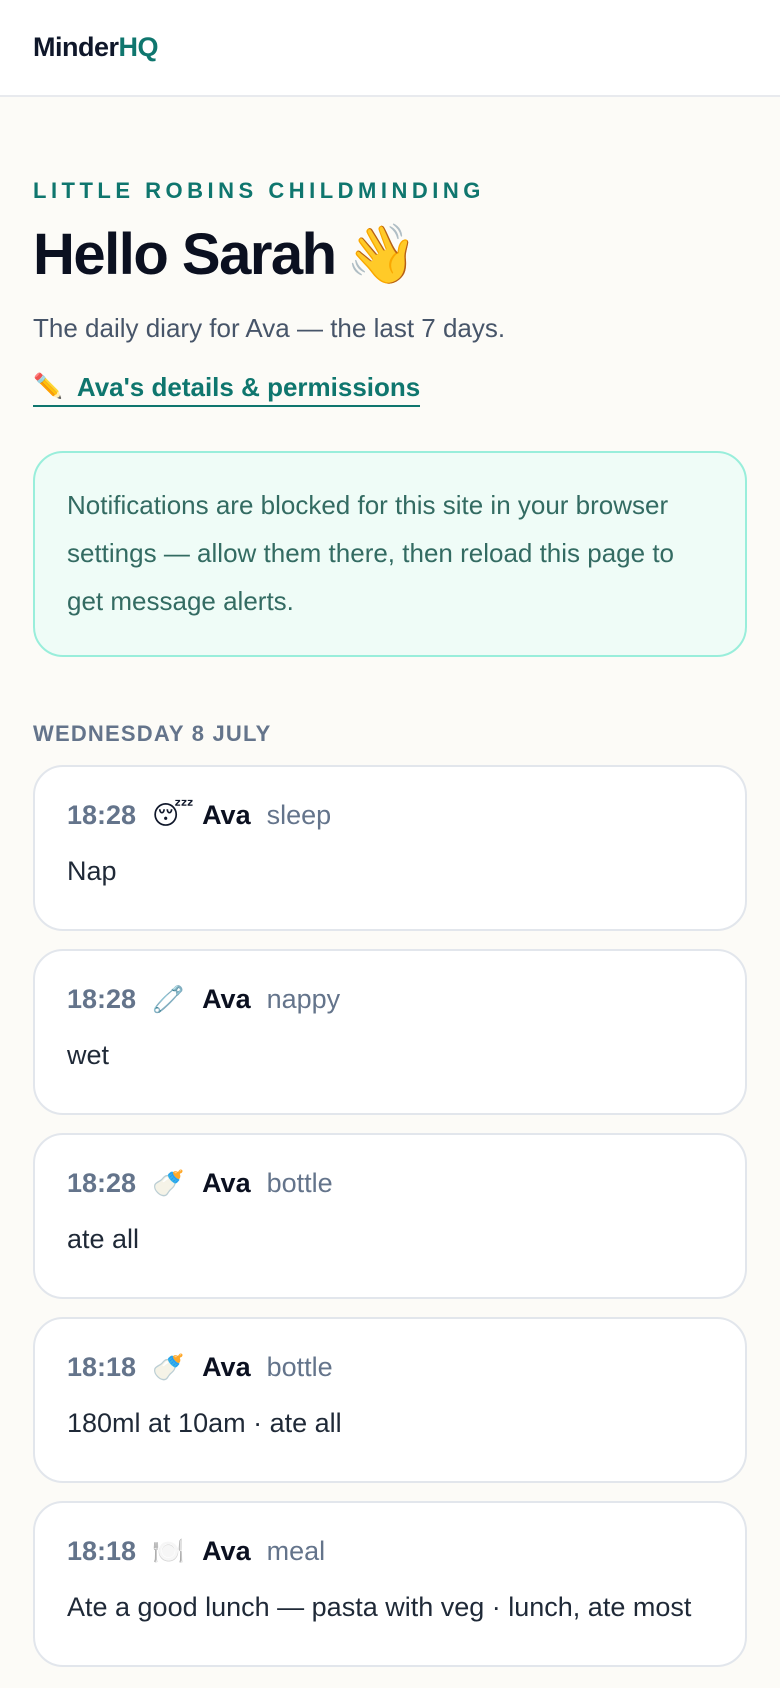  What do you see at coordinates (168, 1551) in the screenshot?
I see `meal-icon: 🍽️` at bounding box center [168, 1551].